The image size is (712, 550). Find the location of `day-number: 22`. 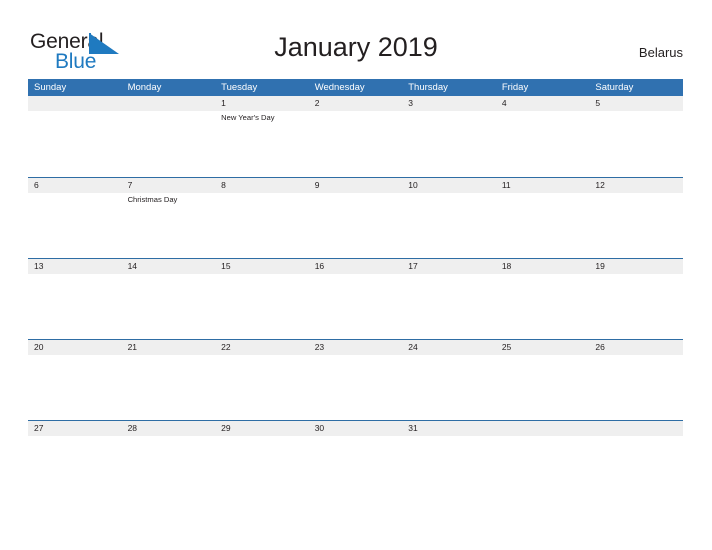

day-number: 22 is located at coordinates (226, 347).